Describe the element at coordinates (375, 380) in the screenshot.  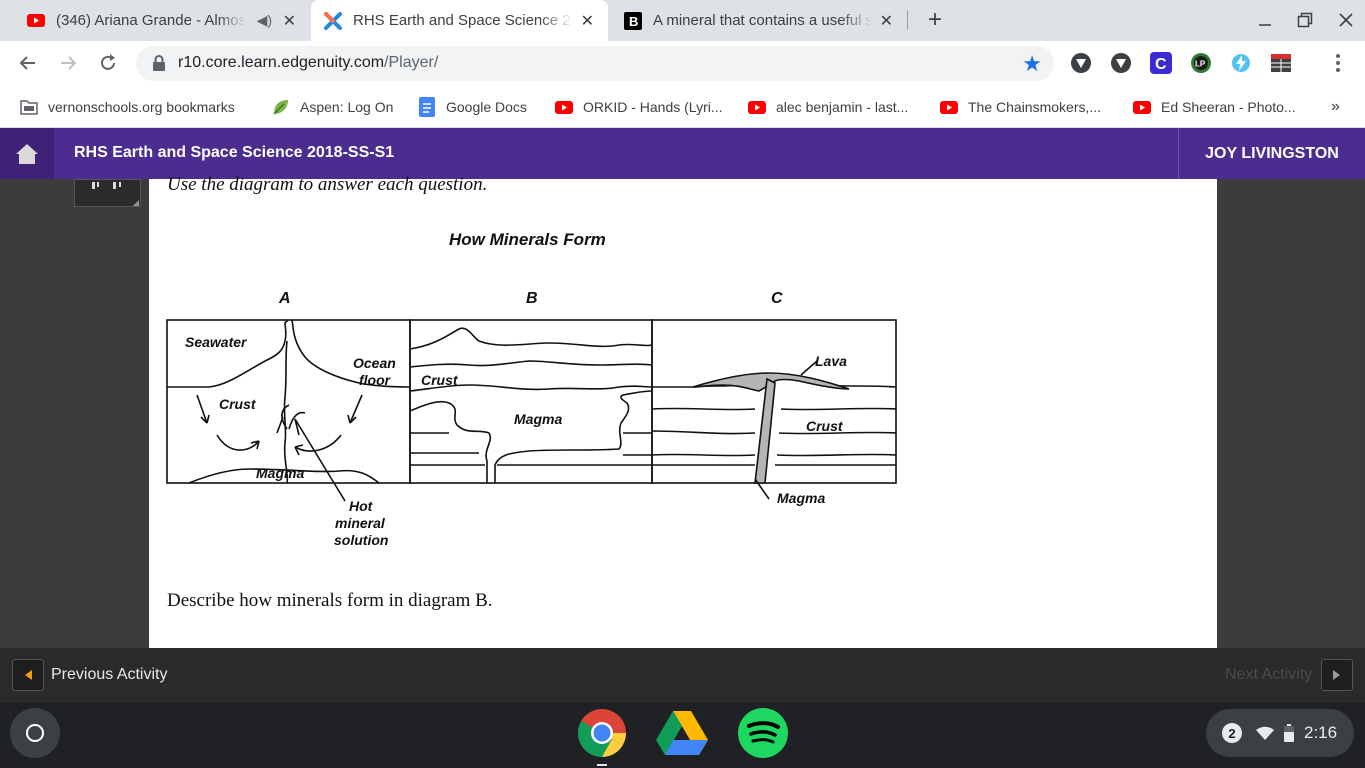
I see `label-floor: floor` at that location.